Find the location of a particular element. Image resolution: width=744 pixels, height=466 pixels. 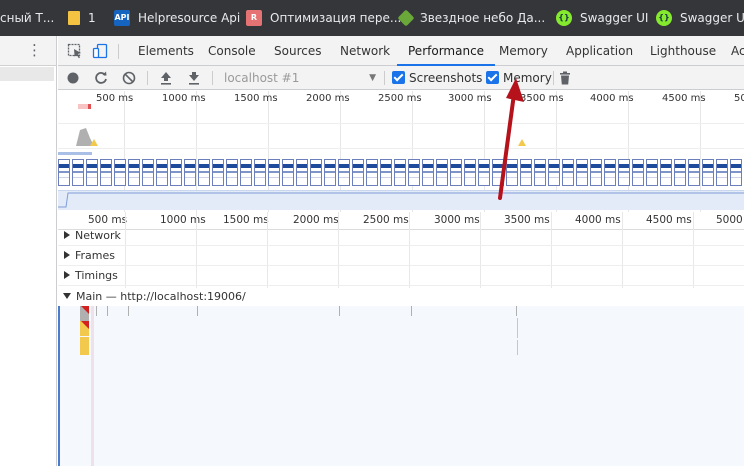

fps-red-marker is located at coordinates (89, 106).